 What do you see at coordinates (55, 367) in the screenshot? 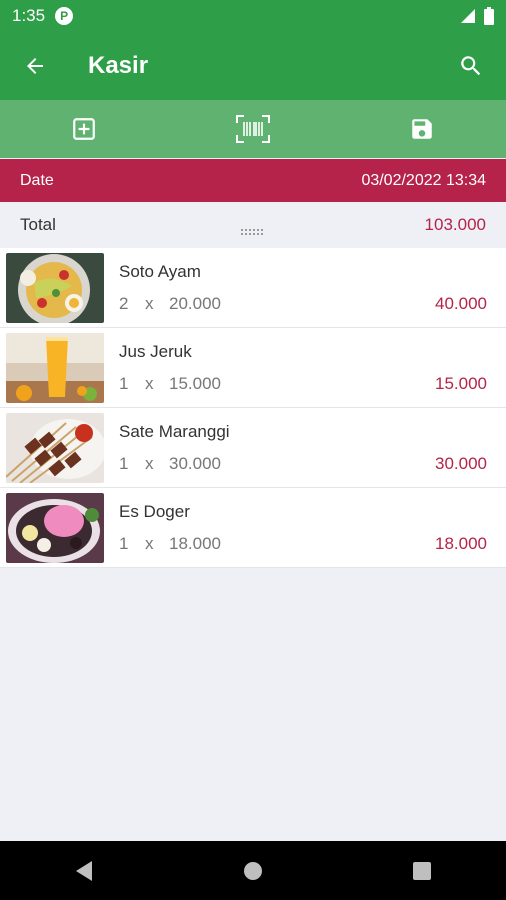
I see `food-image-jus-jeruk` at bounding box center [55, 367].